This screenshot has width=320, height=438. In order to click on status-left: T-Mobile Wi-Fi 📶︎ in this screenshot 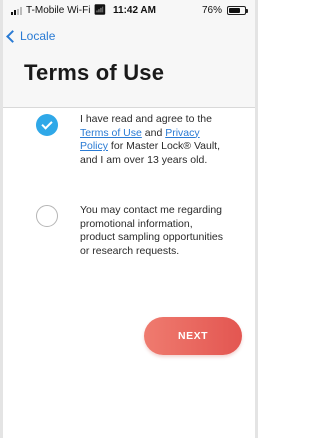, I will do `click(58, 10)`.